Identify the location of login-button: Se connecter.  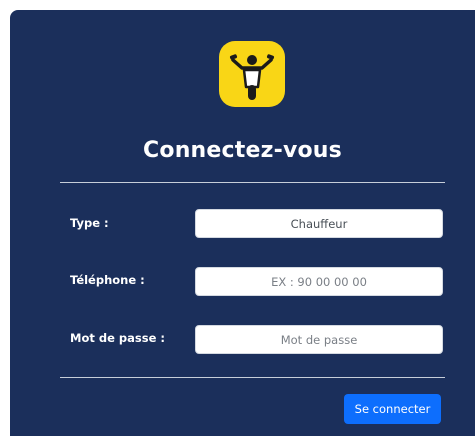
(392, 409).